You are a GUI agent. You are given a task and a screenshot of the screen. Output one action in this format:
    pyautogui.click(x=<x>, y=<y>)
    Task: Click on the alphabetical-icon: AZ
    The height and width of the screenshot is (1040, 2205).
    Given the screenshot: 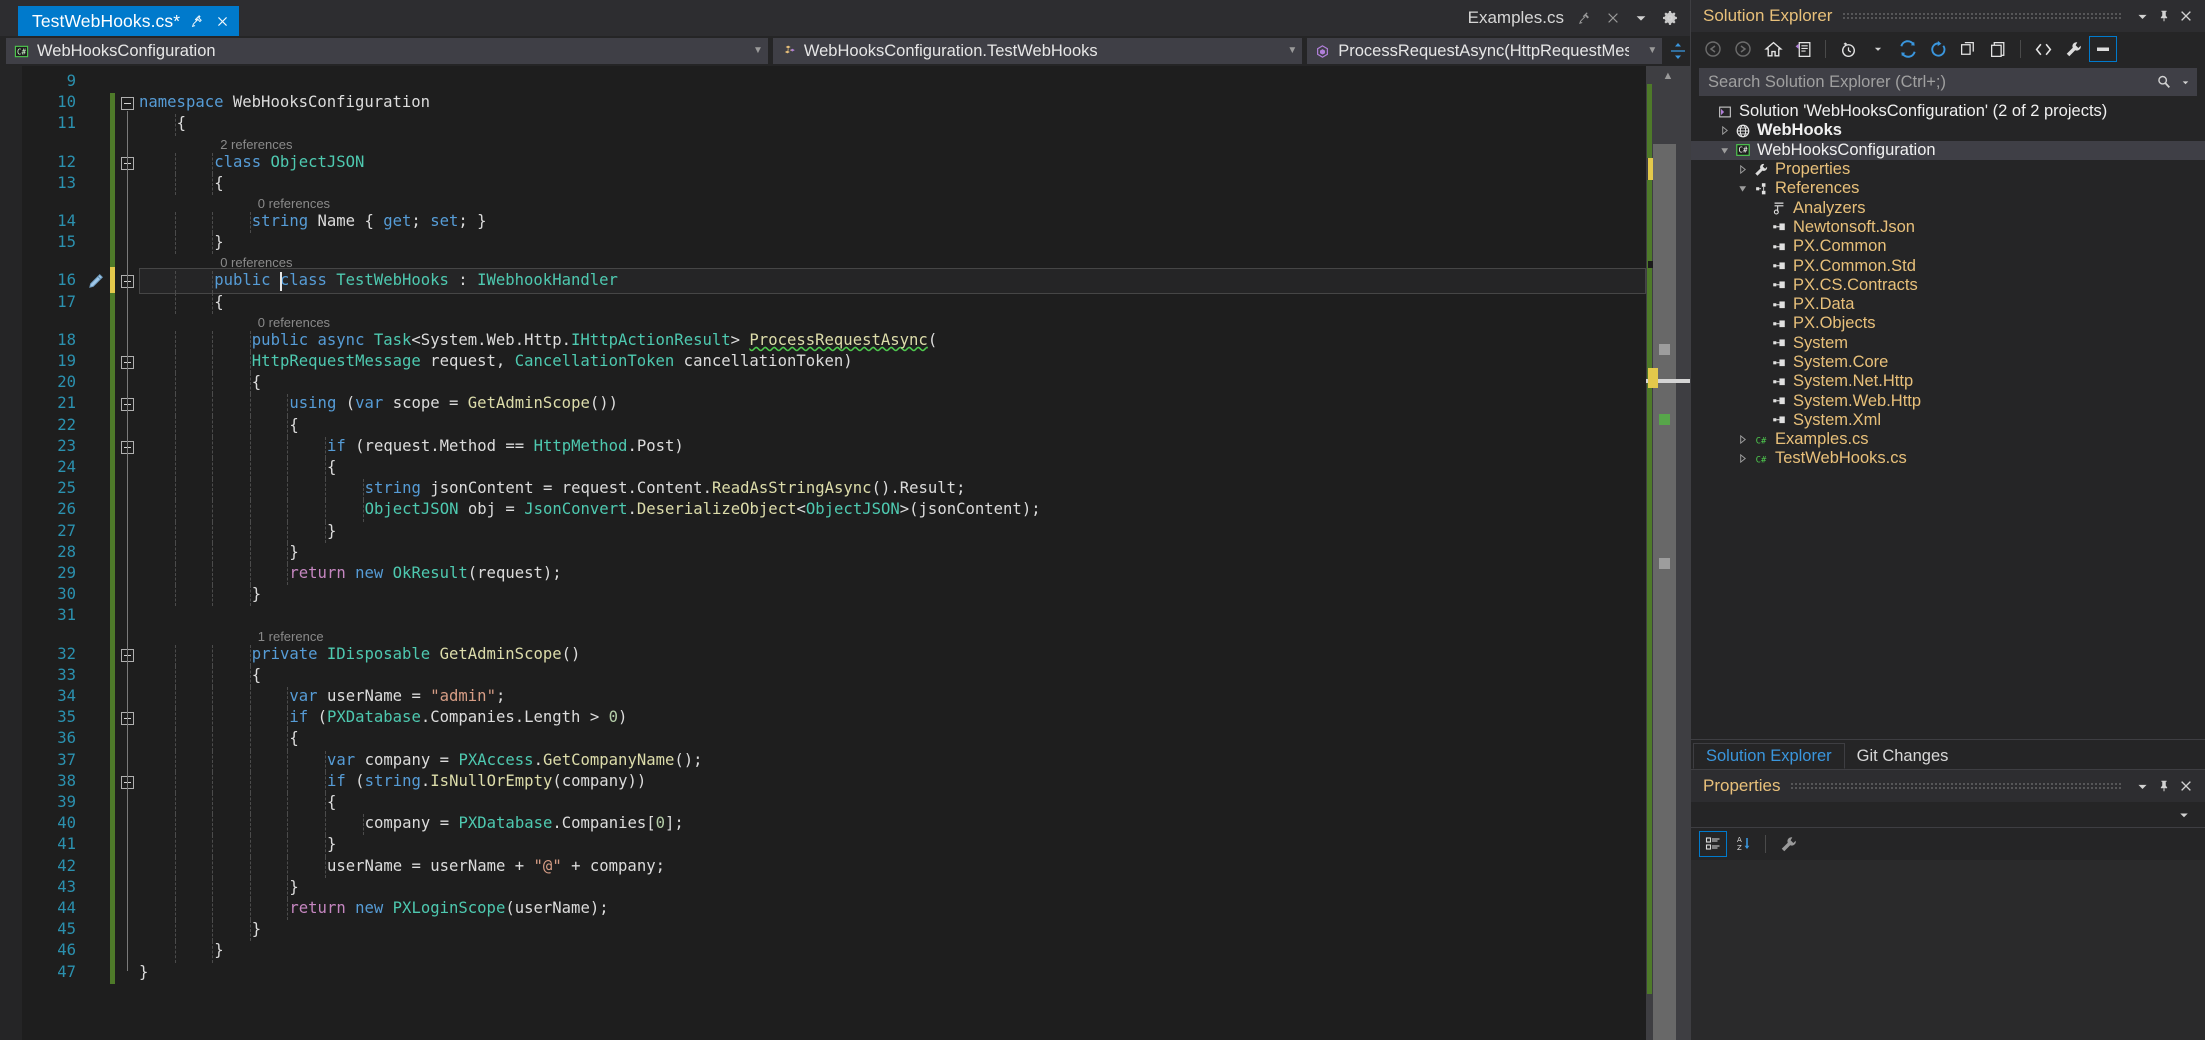 What is the action you would take?
    pyautogui.click(x=1743, y=844)
    